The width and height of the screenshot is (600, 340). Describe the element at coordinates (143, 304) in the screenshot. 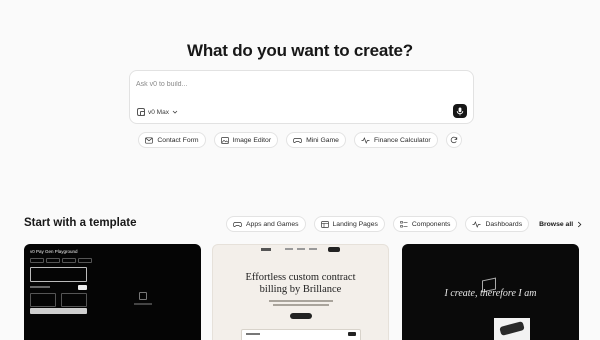

I see `card-preview-caption` at that location.